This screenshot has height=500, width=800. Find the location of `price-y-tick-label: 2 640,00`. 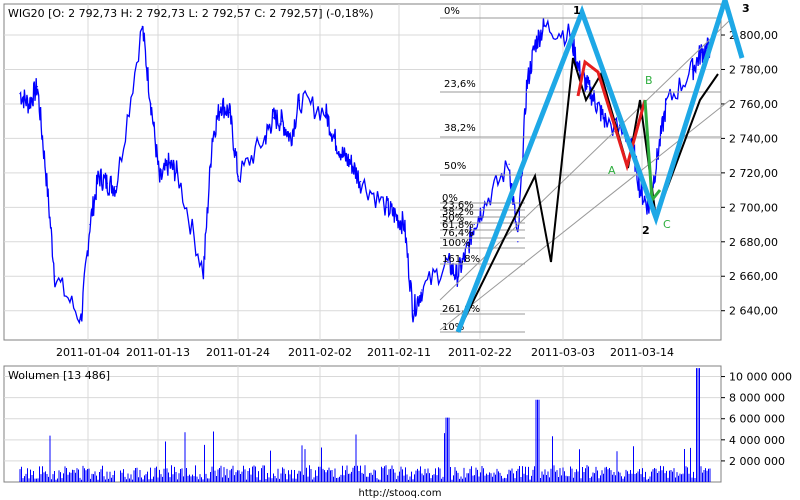

price-y-tick-label: 2 640,00 is located at coordinates (753, 311).